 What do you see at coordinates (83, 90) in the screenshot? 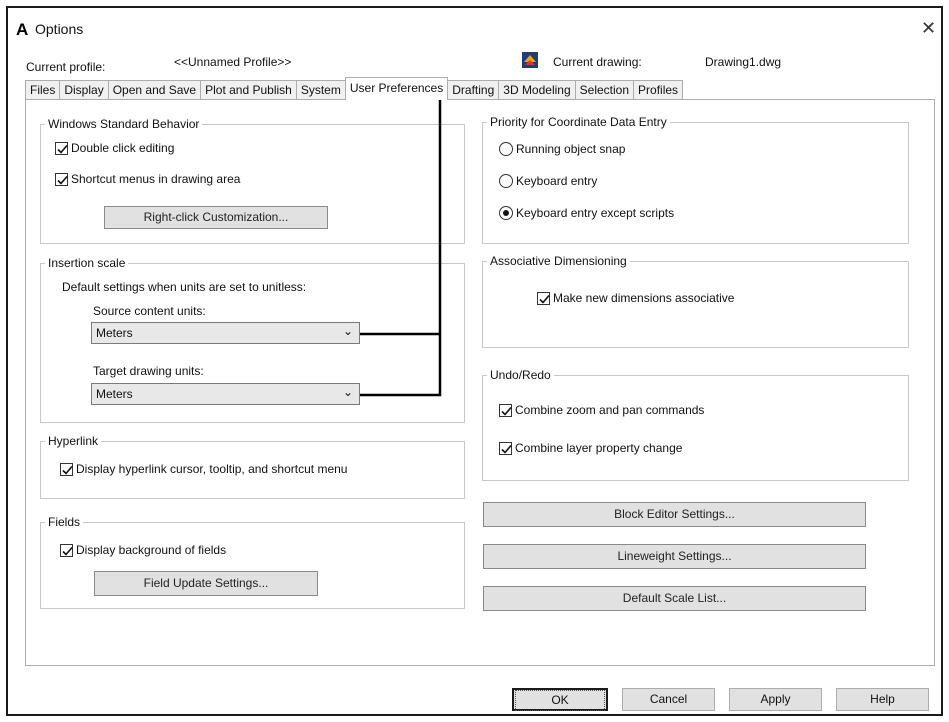
I see `tab-display: Display` at bounding box center [83, 90].